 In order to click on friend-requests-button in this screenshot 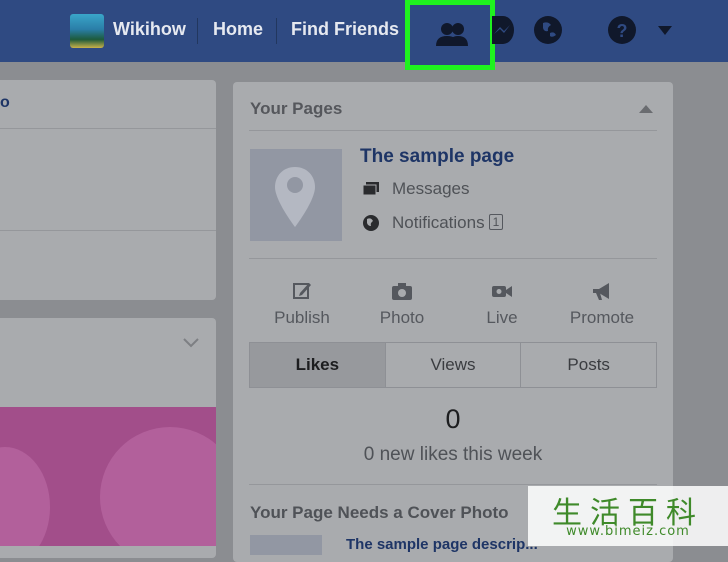, I will do `click(450, 35)`.